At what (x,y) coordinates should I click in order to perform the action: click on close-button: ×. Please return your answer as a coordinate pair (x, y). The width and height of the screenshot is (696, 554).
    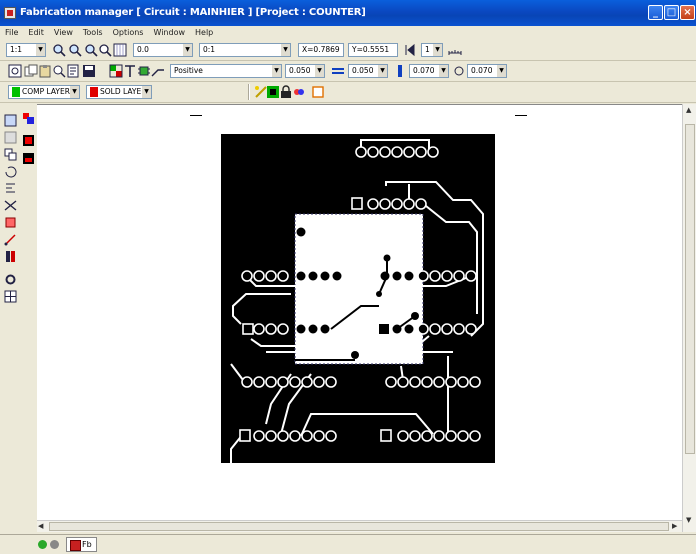
    Looking at the image, I should click on (687, 12).